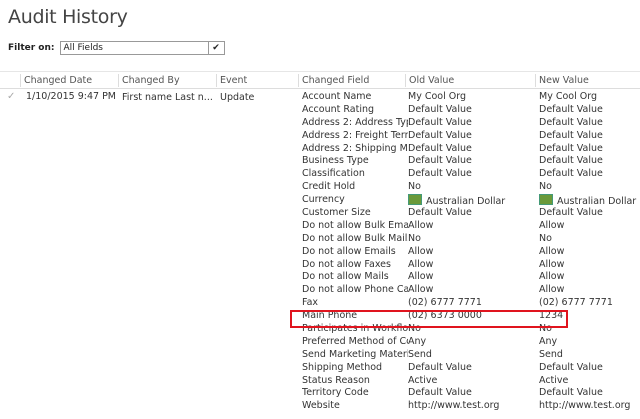  What do you see at coordinates (83, 48) in the screenshot?
I see `filter-value: All Fields` at bounding box center [83, 48].